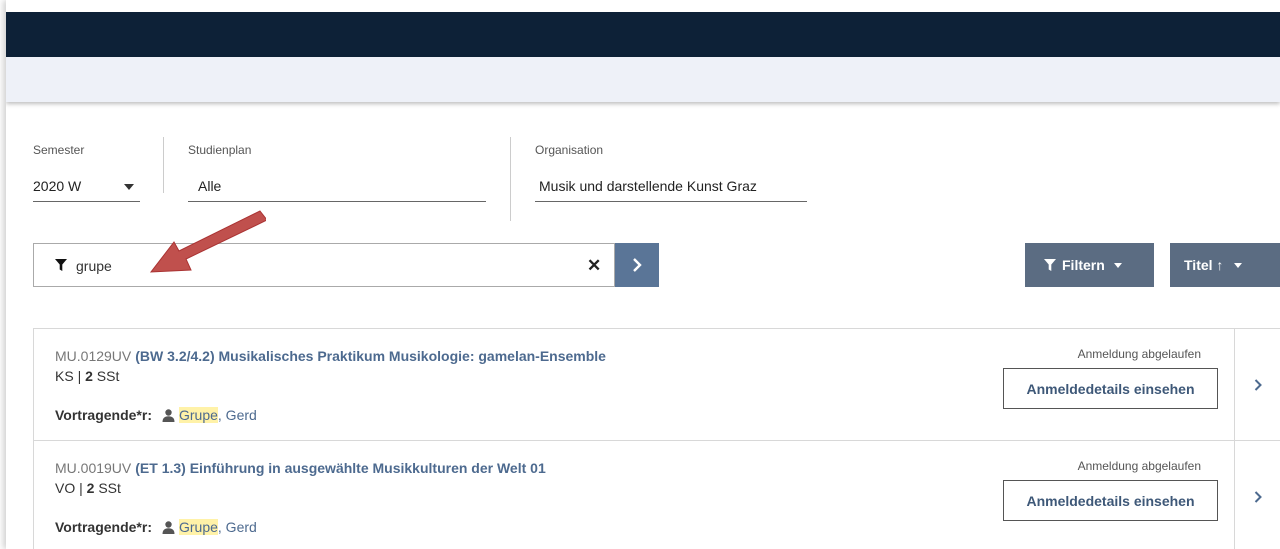 This screenshot has height=549, width=1280. I want to click on course-code: MU.0019UV, so click(93, 468).